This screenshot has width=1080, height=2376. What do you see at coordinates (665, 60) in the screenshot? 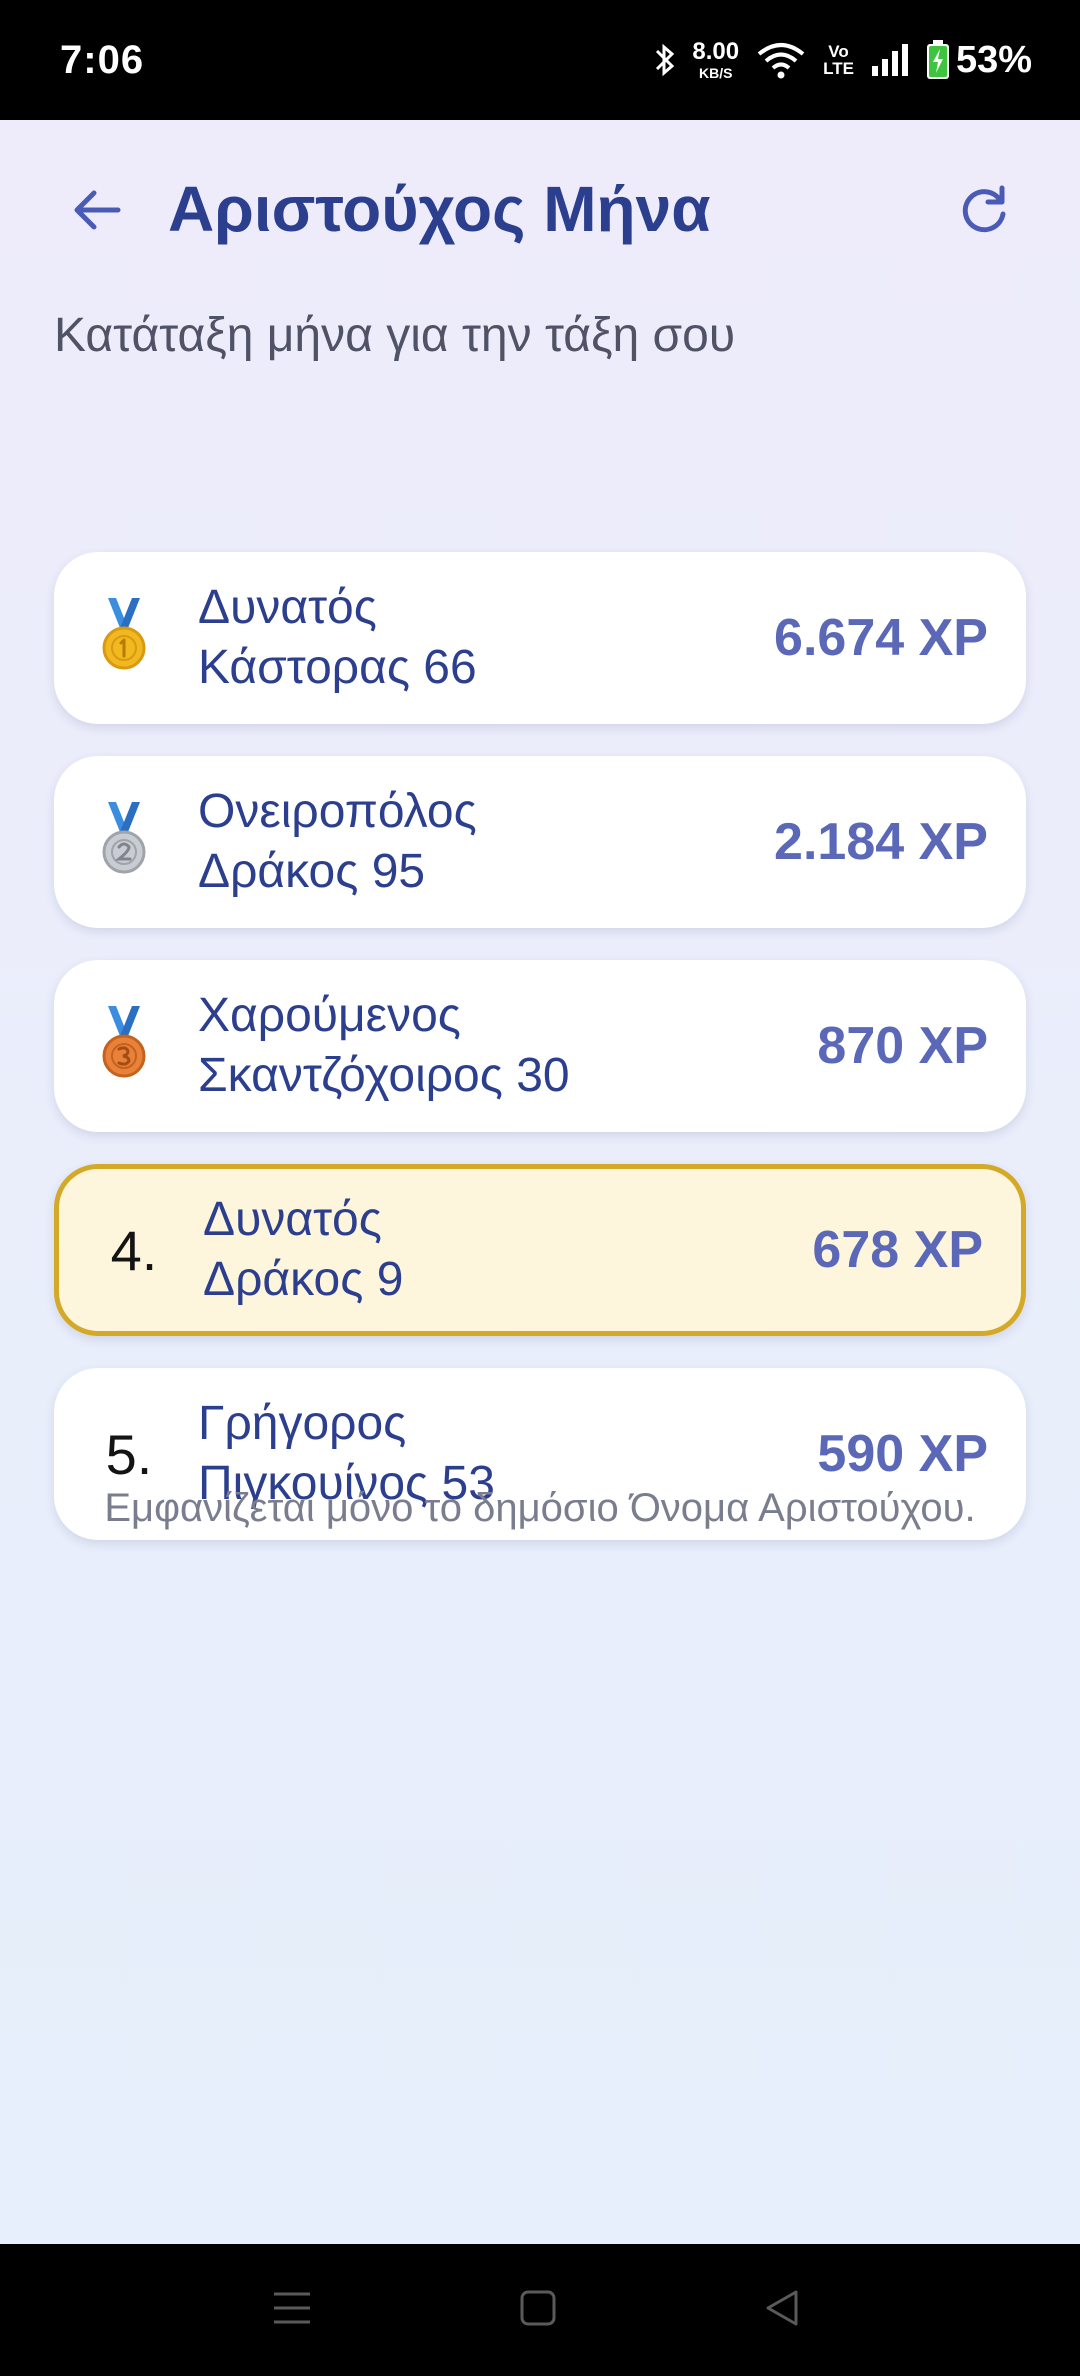
I see `bluetooth-icon` at bounding box center [665, 60].